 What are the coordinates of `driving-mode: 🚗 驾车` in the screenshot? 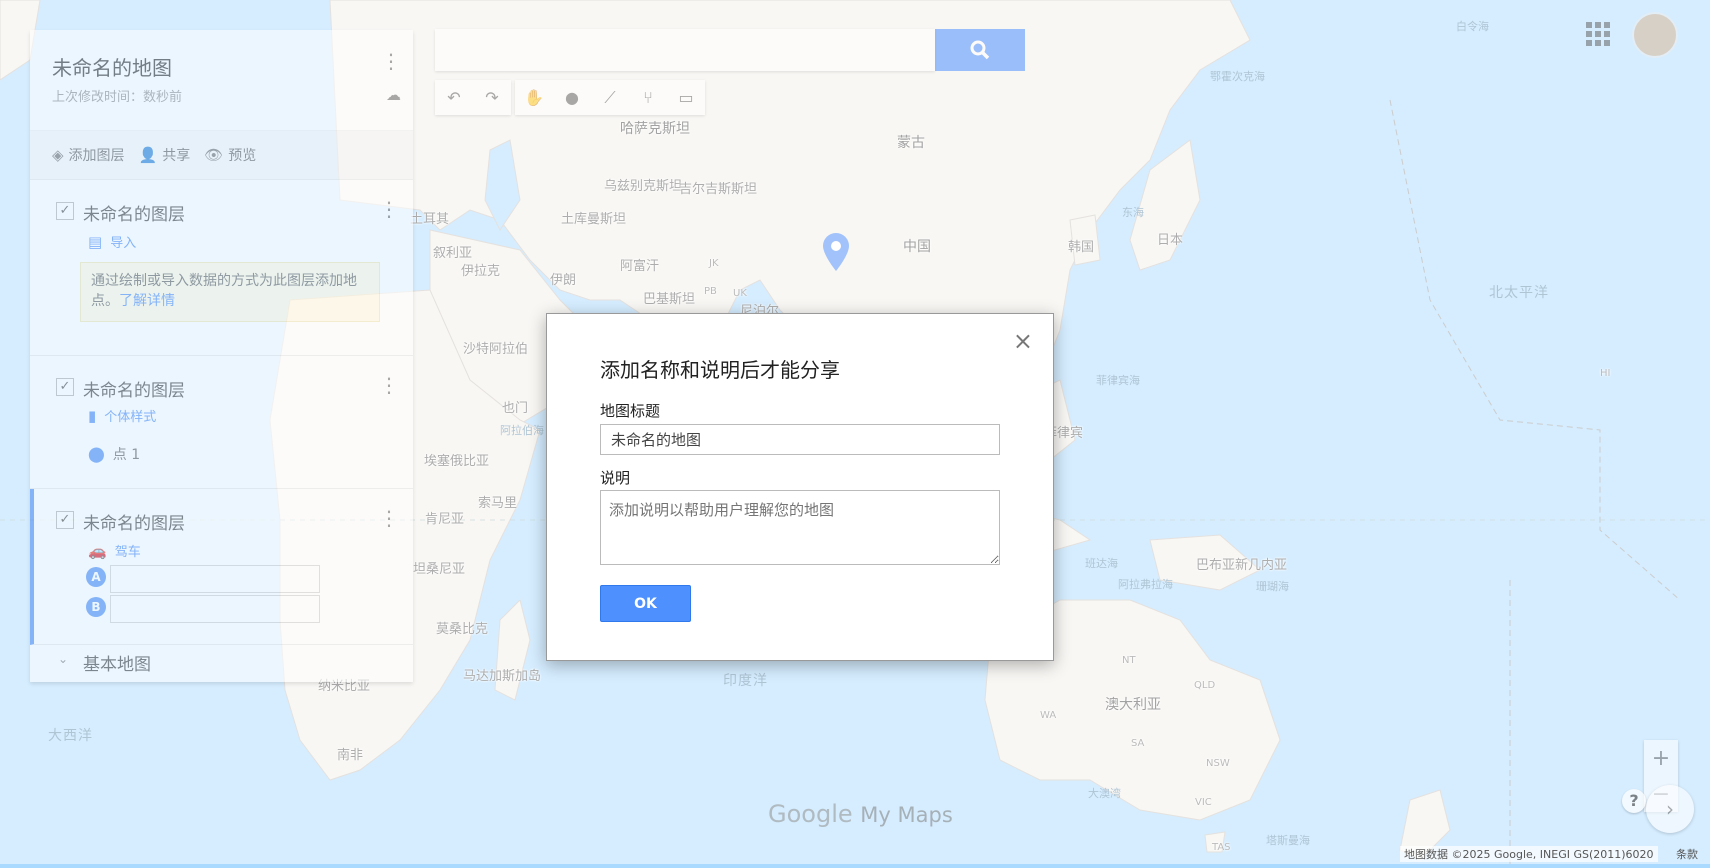 It's located at (114, 551).